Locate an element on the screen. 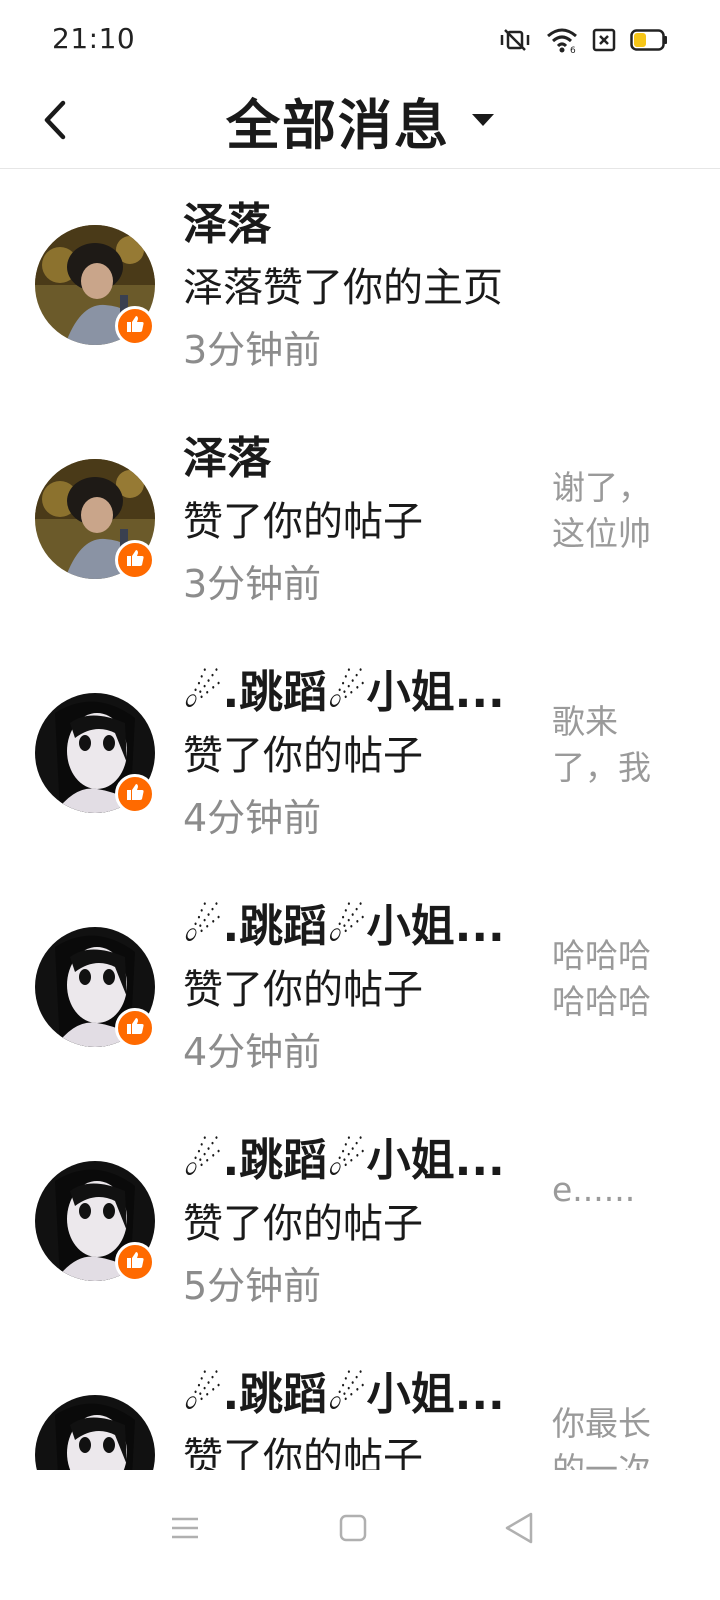 Image resolution: width=720 pixels, height=1600 pixels. wifi-icon: 6 is located at coordinates (562, 40).